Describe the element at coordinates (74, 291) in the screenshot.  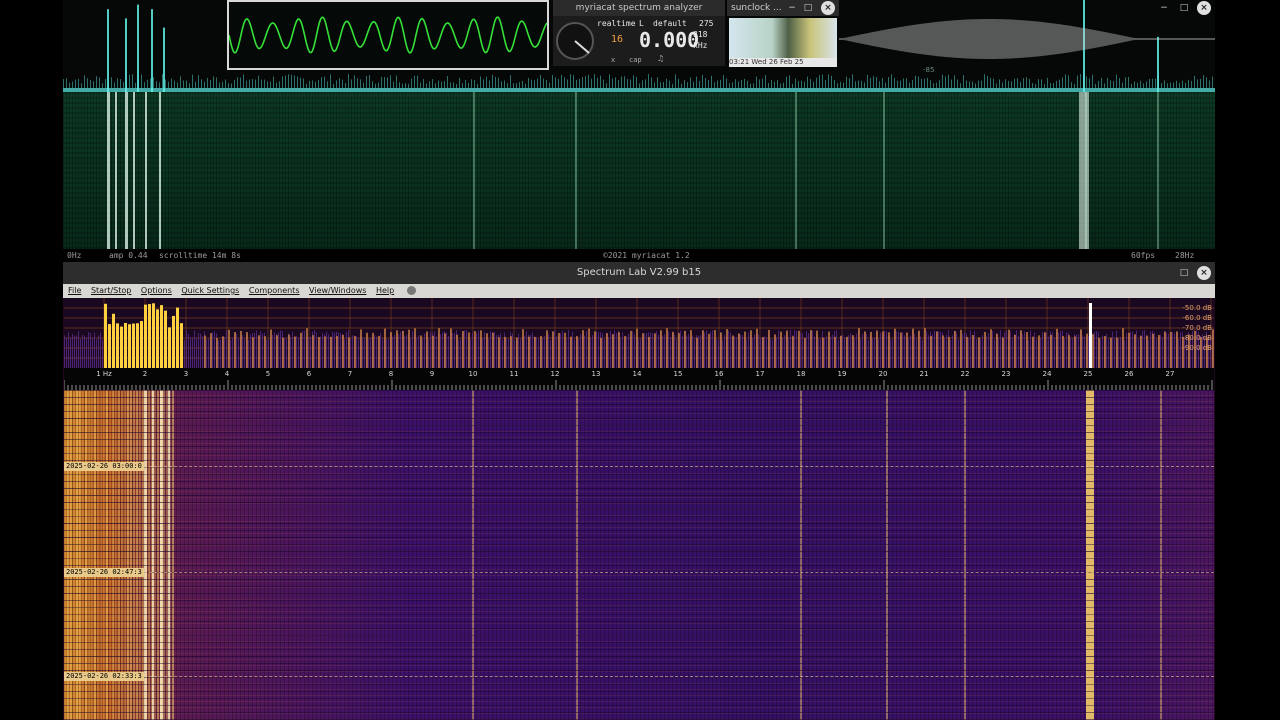
I see `menu-file: File` at that location.